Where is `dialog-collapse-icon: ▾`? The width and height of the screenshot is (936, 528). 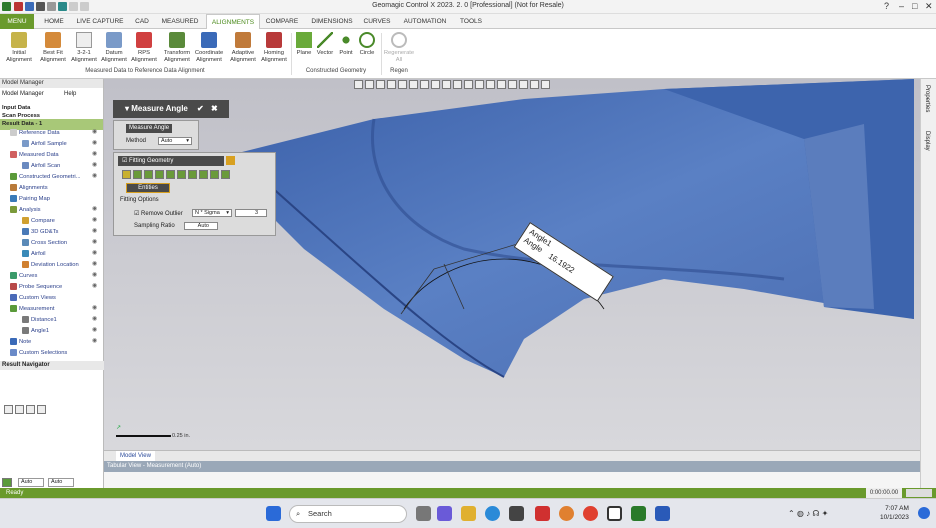
dialog-collapse-icon: ▾ is located at coordinates (127, 108).